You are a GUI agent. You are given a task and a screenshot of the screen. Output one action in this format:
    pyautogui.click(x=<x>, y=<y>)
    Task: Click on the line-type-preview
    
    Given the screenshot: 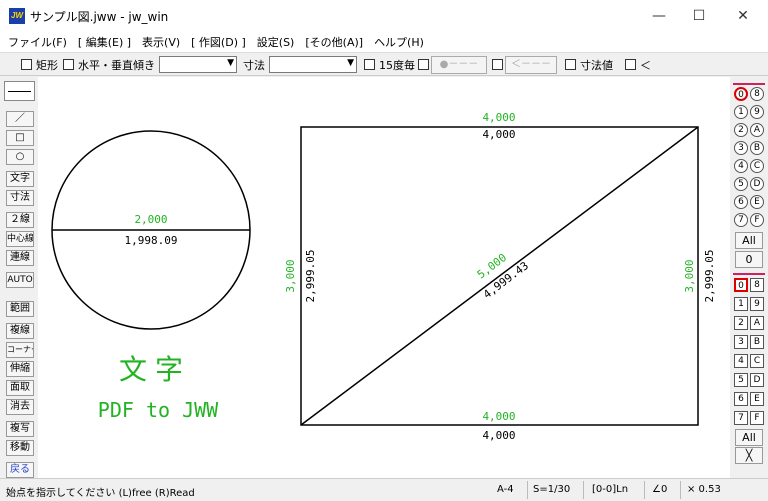 What is the action you would take?
    pyautogui.click(x=19, y=91)
    